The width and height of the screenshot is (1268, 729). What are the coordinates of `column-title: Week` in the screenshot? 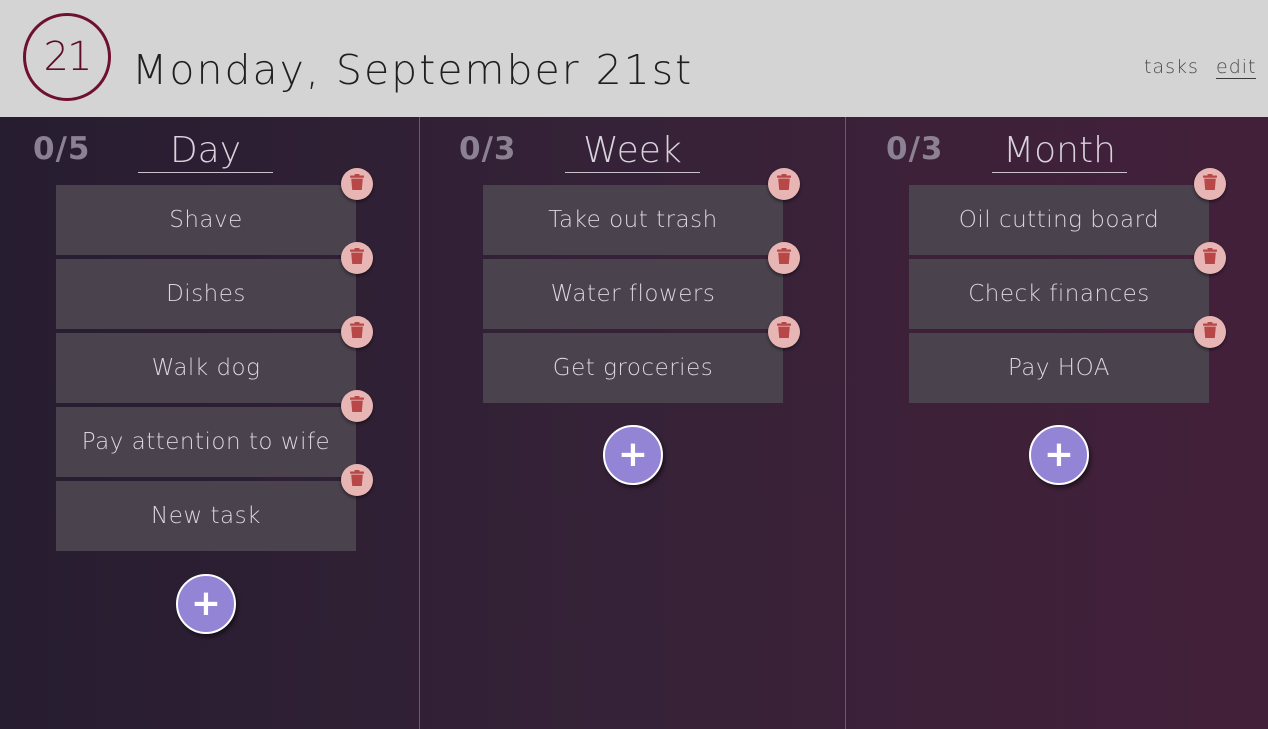 It's located at (632, 151).